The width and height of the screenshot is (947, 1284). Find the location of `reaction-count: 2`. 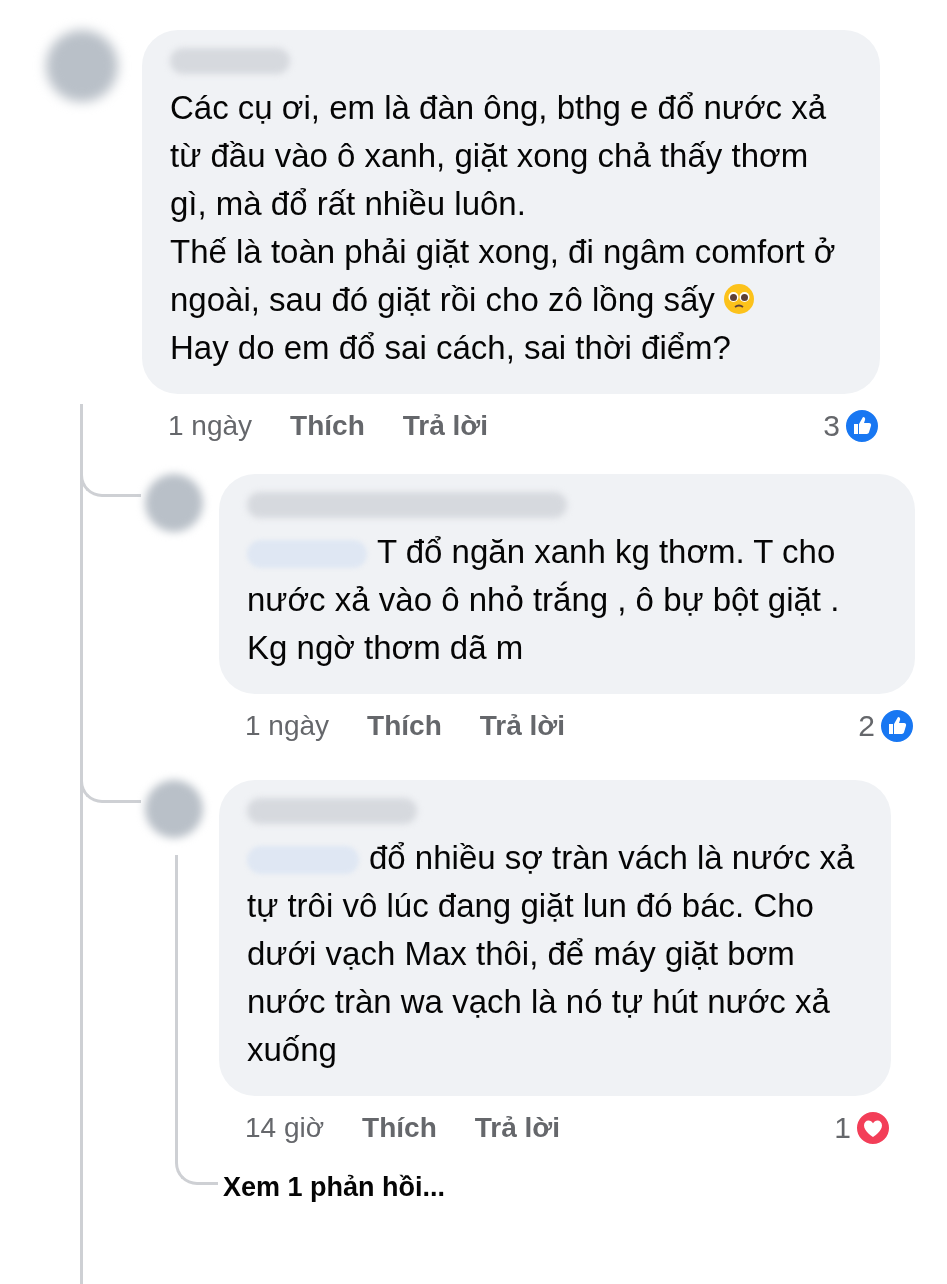

reaction-count: 2 is located at coordinates (866, 726).